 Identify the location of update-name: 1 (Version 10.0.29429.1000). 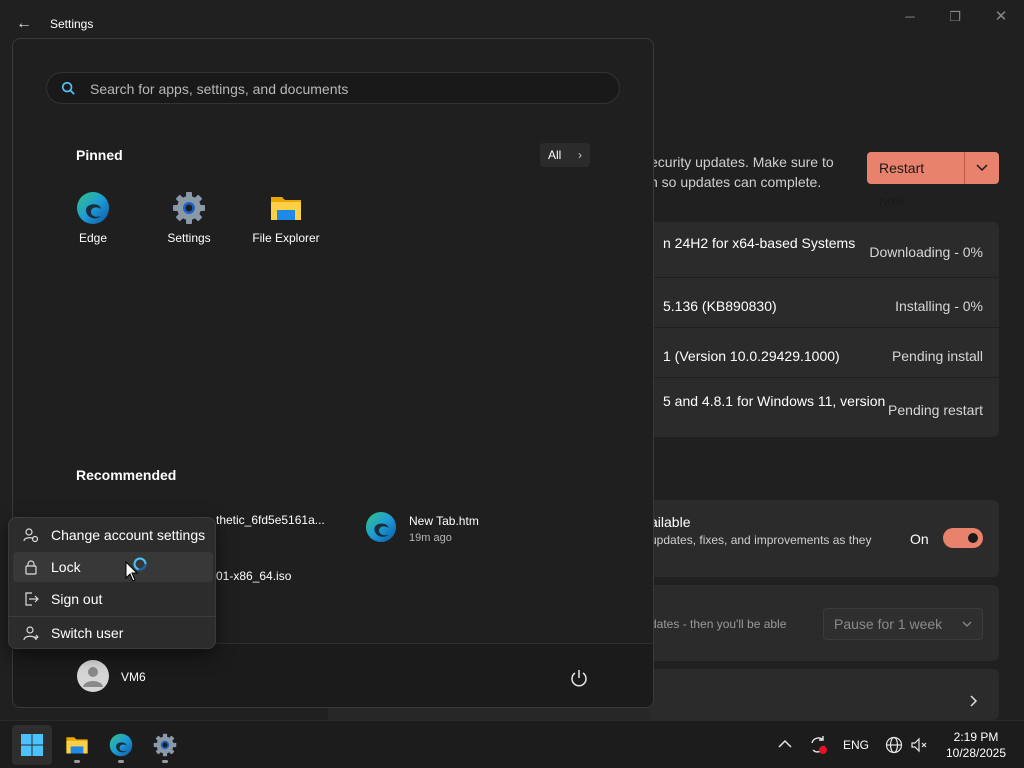
(751, 356).